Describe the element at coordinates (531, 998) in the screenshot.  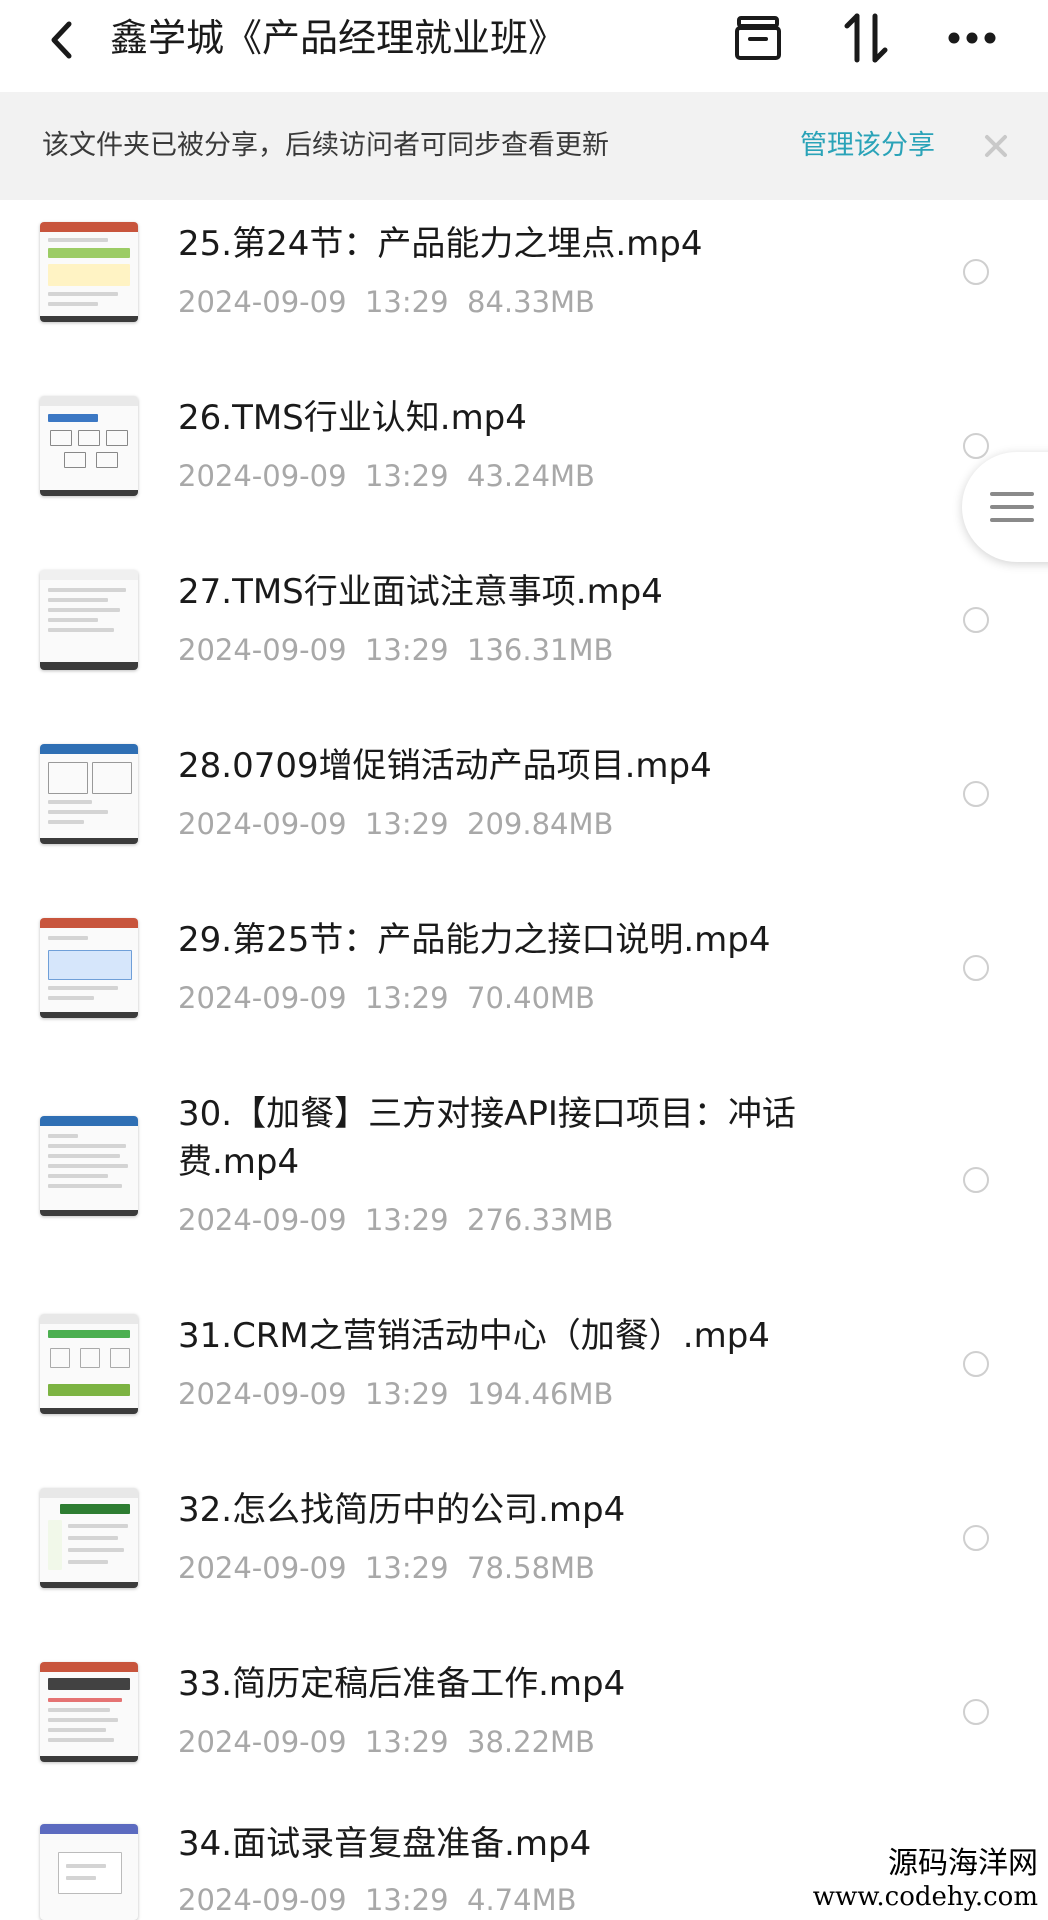
I see `file-size: 70.40MB` at that location.